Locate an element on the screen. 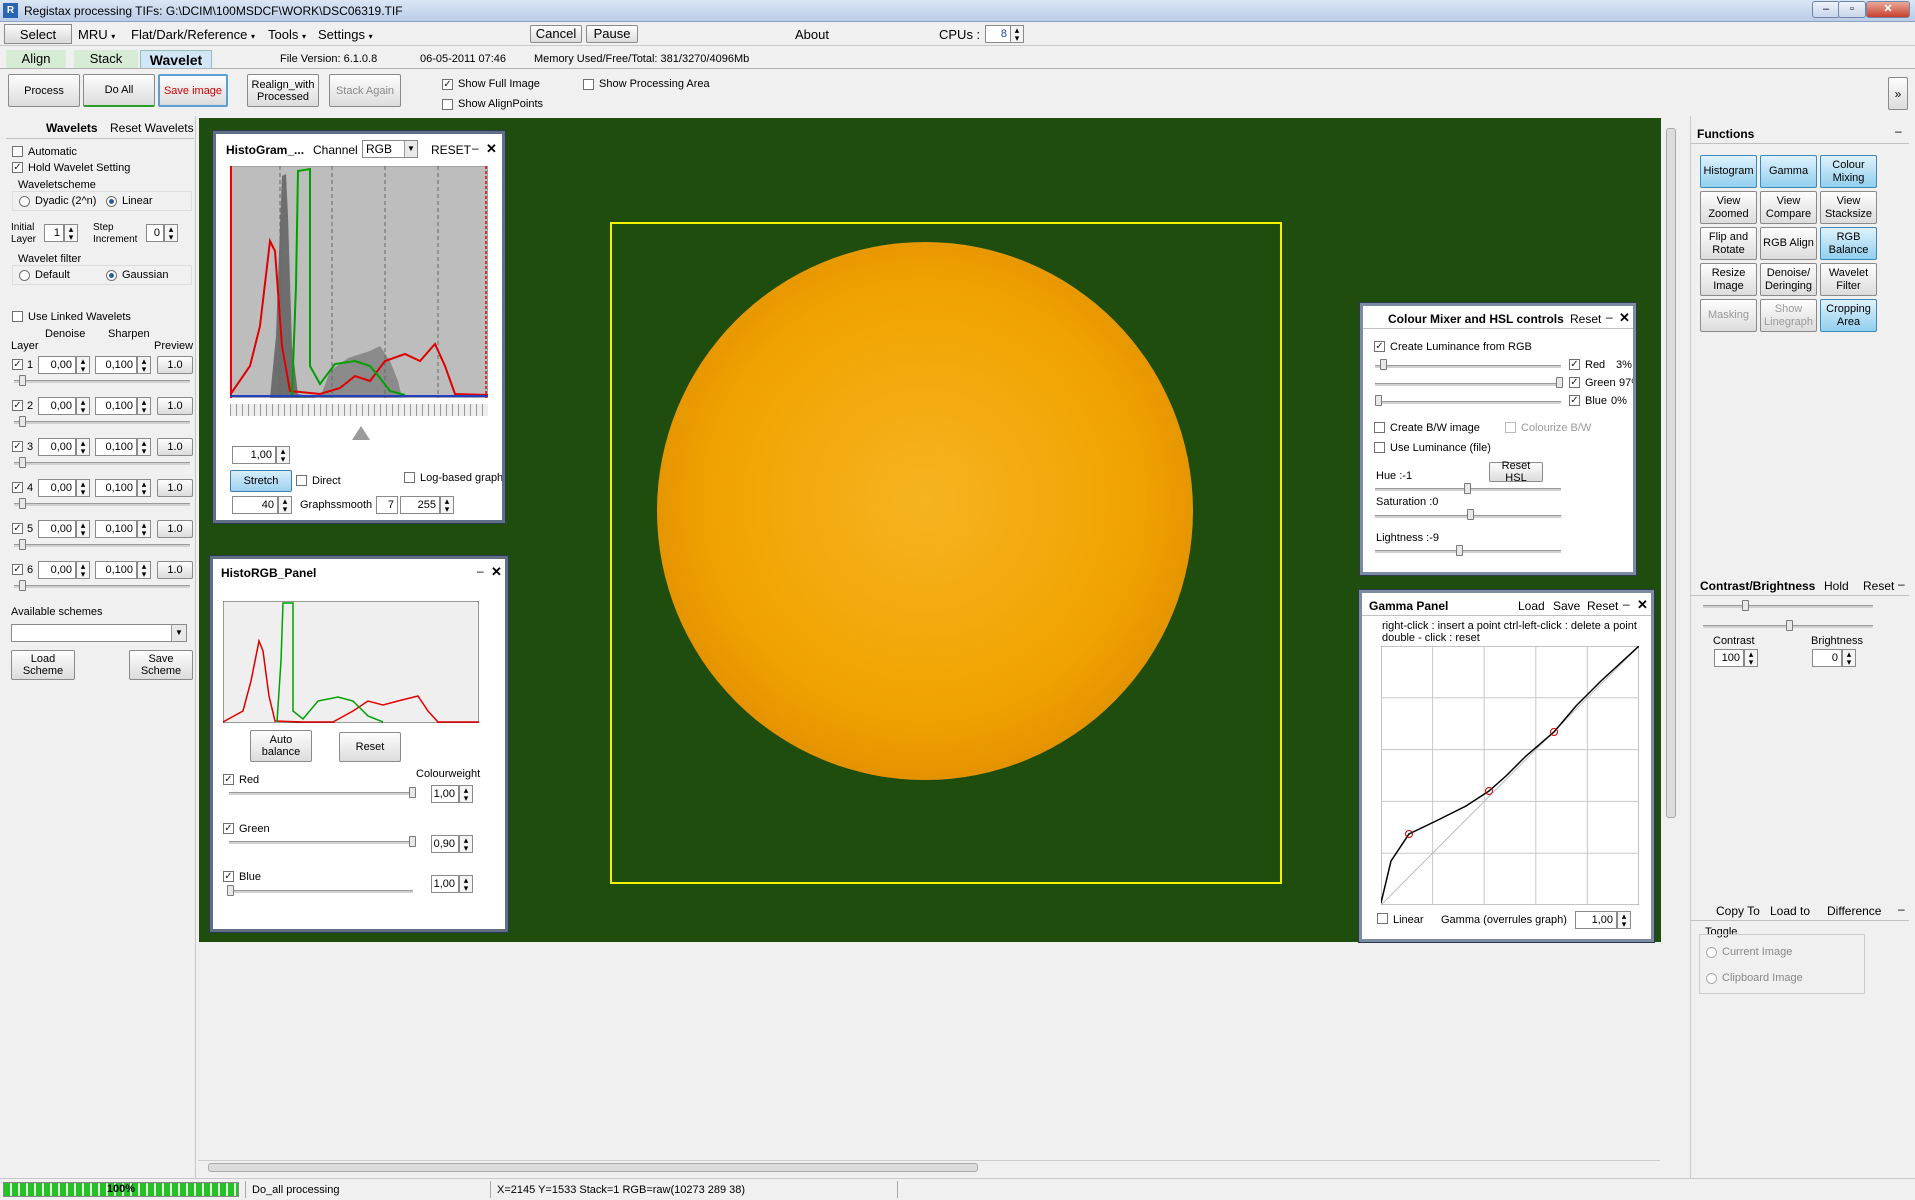 The height and width of the screenshot is (1200, 1915). histo-rgb-reset-button: Reset is located at coordinates (370, 747).